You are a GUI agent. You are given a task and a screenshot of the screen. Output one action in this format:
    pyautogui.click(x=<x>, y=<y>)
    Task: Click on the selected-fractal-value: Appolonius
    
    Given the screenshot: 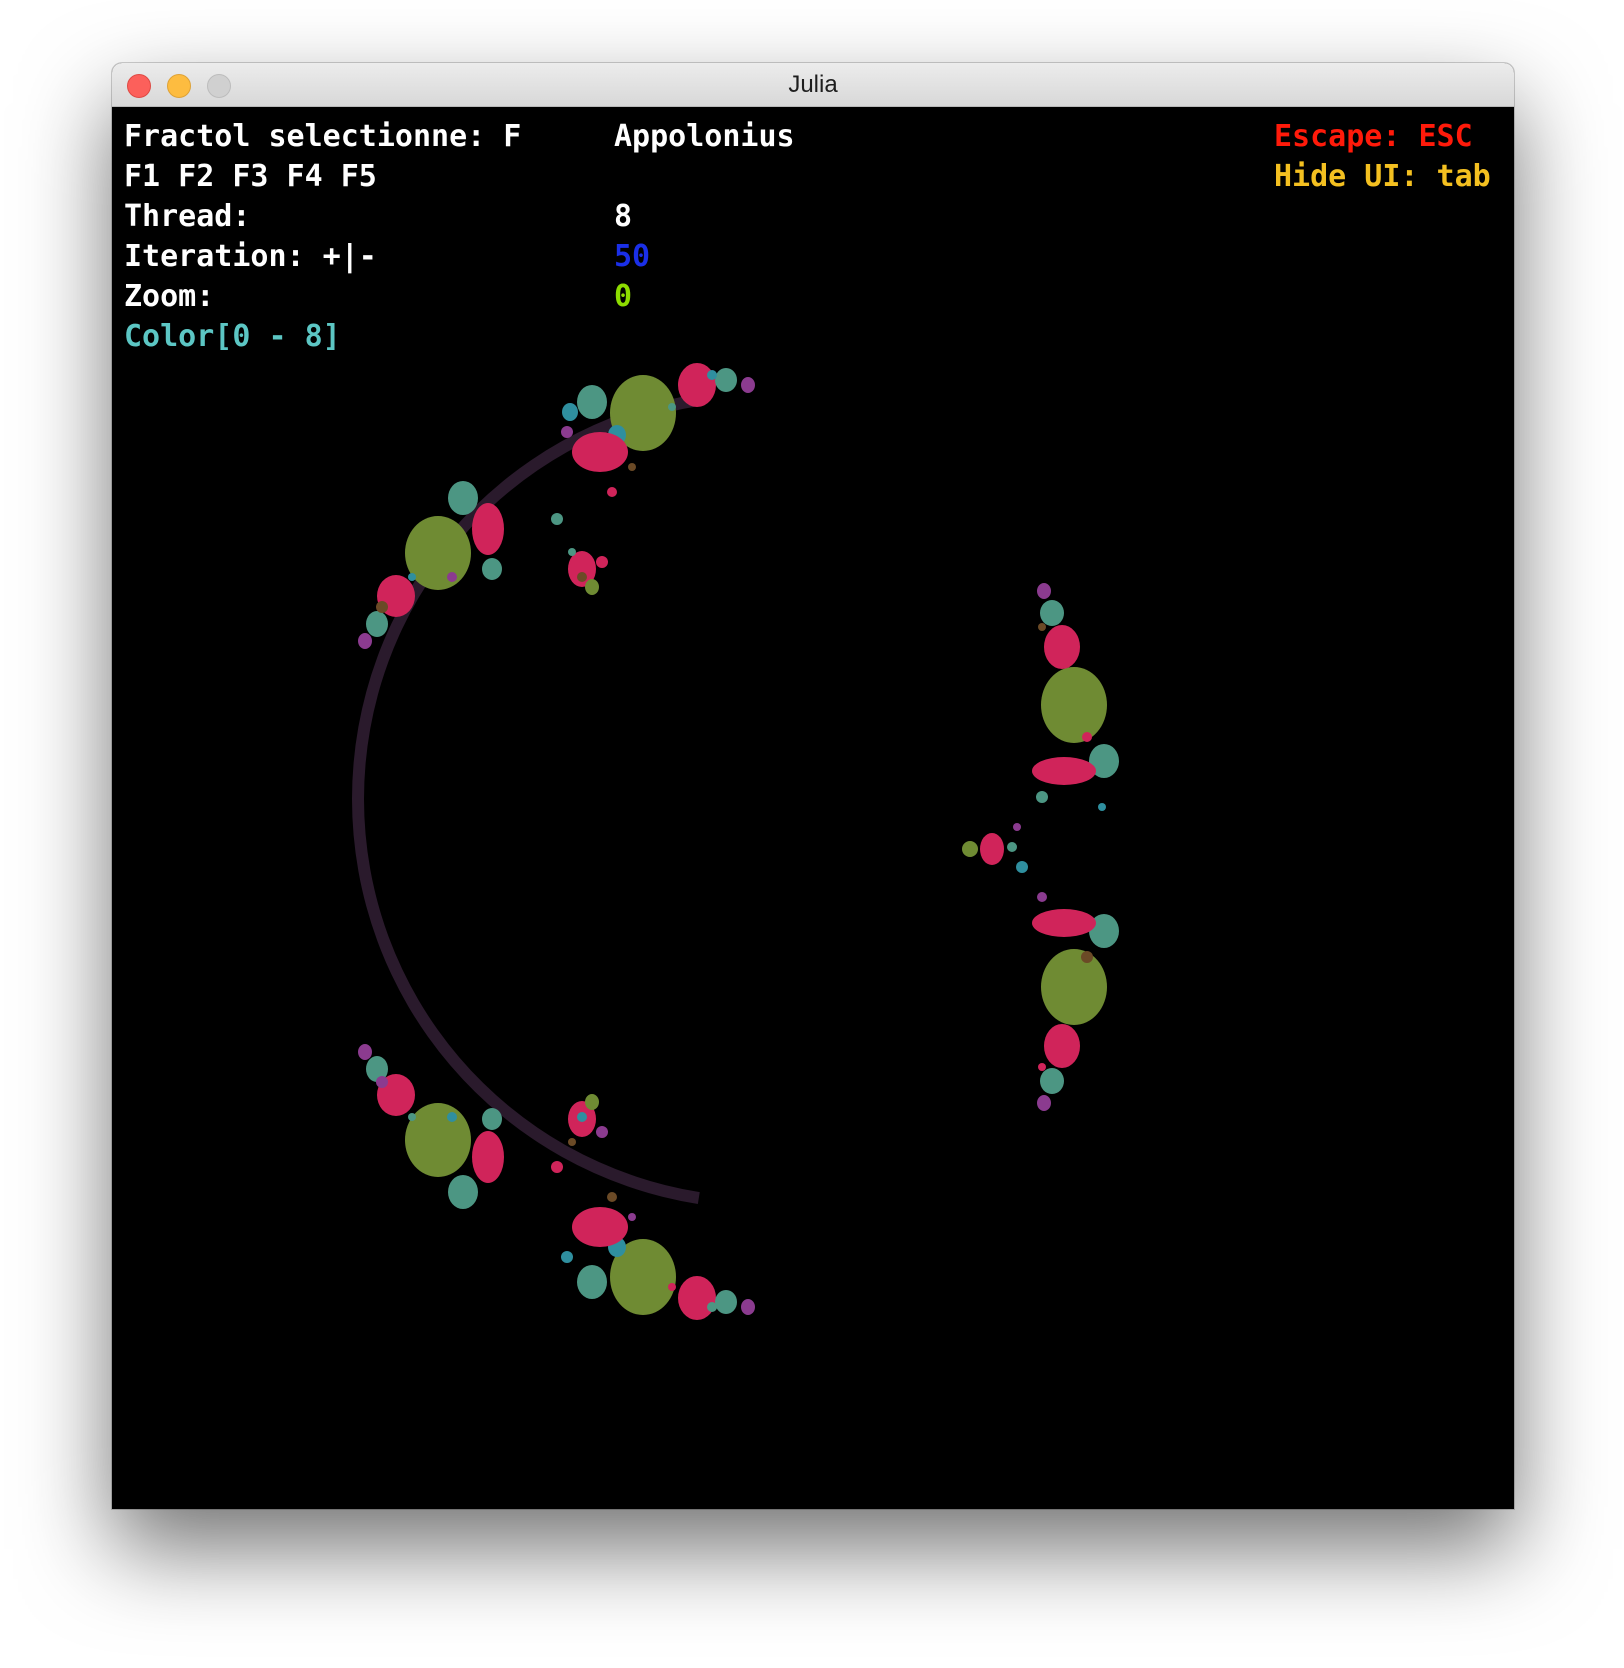 What is the action you would take?
    pyautogui.click(x=704, y=136)
    